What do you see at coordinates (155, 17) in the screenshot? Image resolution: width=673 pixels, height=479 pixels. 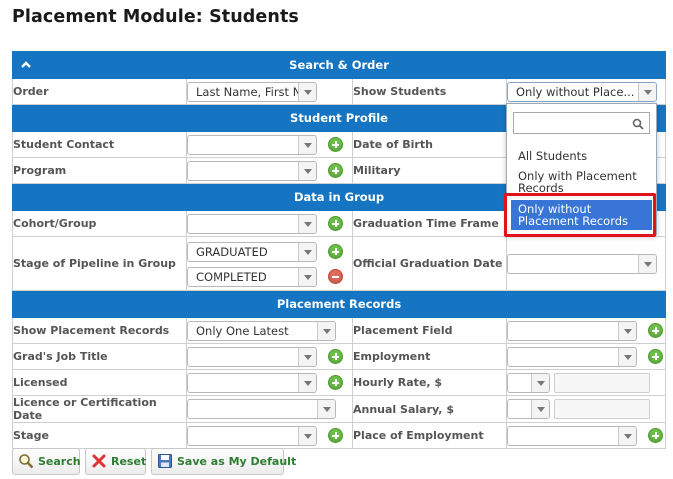 I see `page-title: Placement Module: Students` at bounding box center [155, 17].